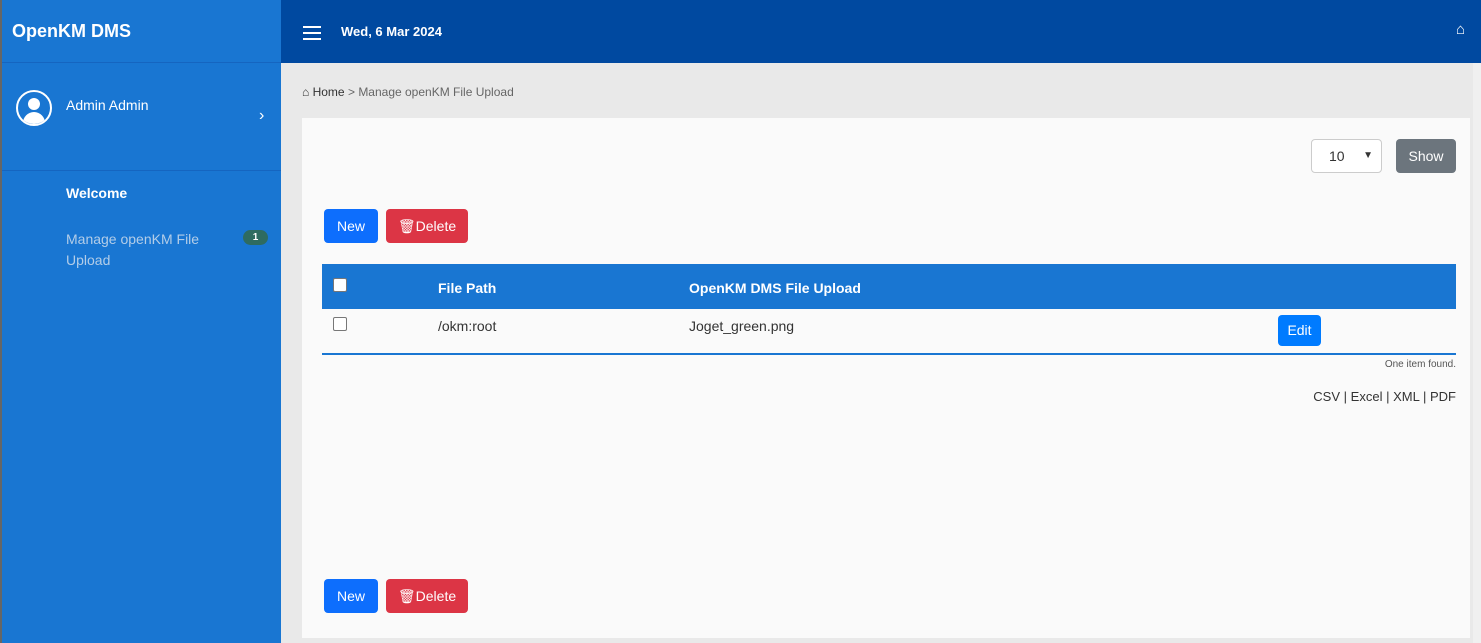  What do you see at coordinates (775, 288) in the screenshot?
I see `column-header-file-upload: OpenKM DMS File Upload` at bounding box center [775, 288].